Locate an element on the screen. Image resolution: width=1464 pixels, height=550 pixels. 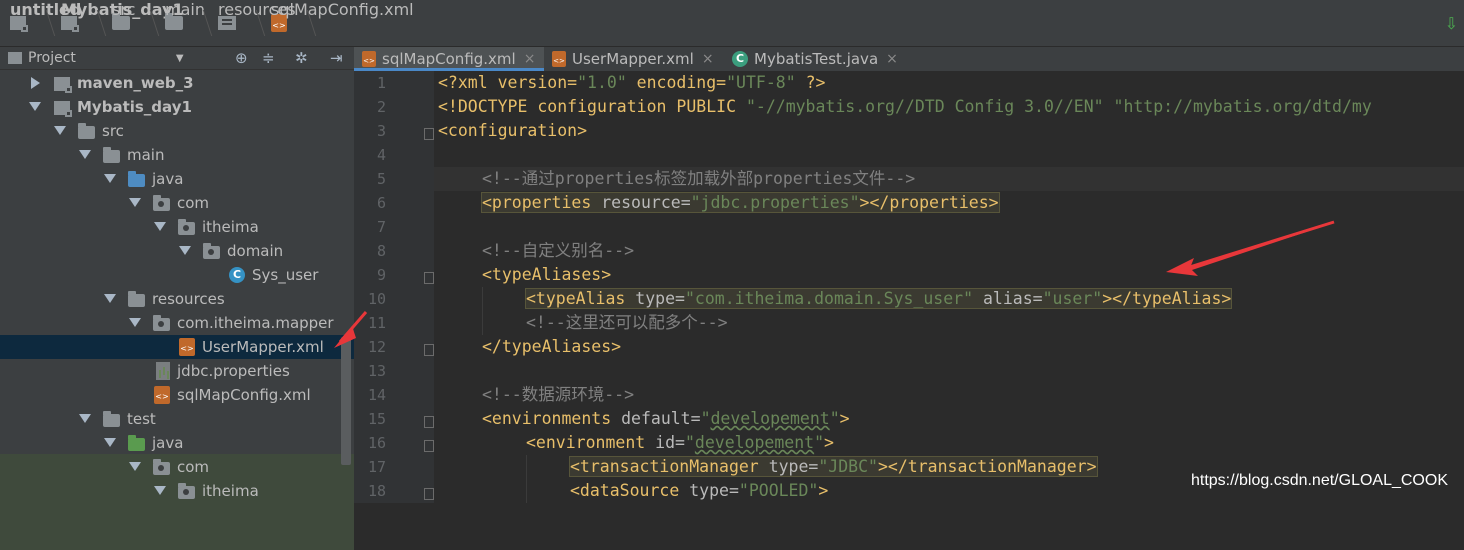
annotation-arrow-editor is located at coordinates (1251, 248).